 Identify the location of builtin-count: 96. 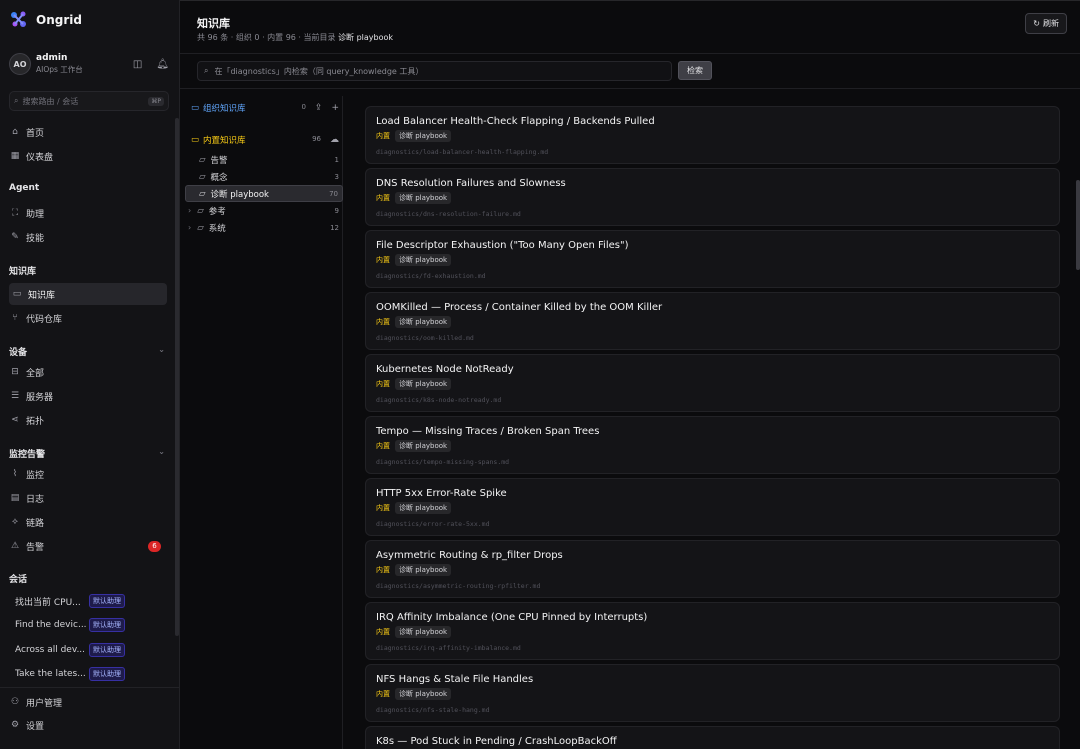
(316, 138).